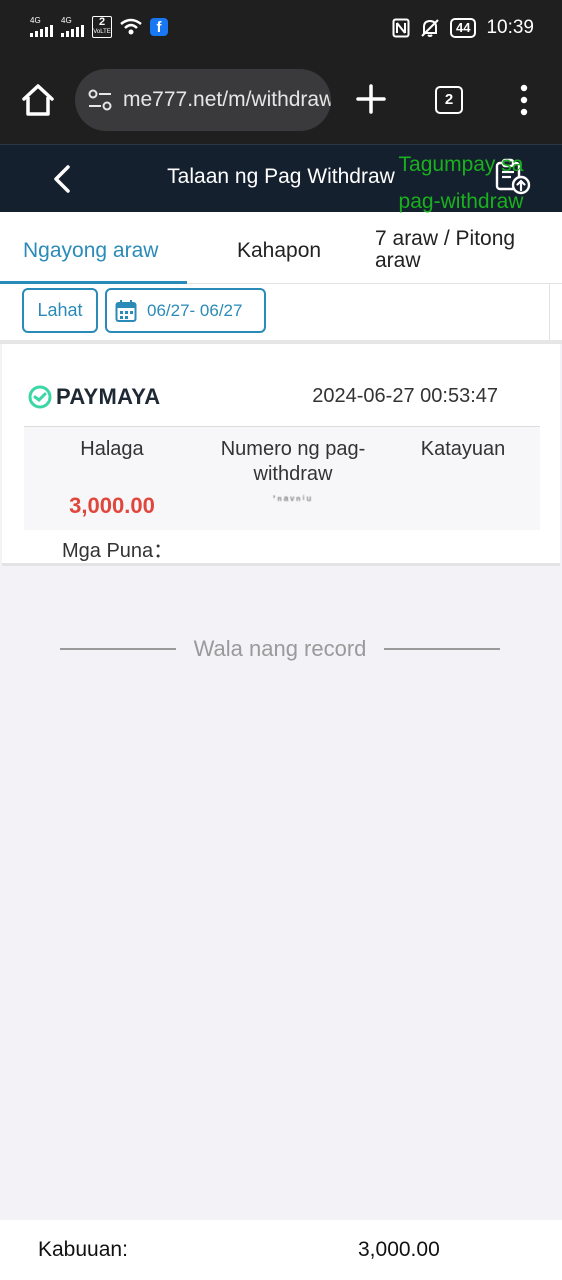 The width and height of the screenshot is (562, 1280). I want to click on payment-channel: PAYMAYA, so click(94, 397).